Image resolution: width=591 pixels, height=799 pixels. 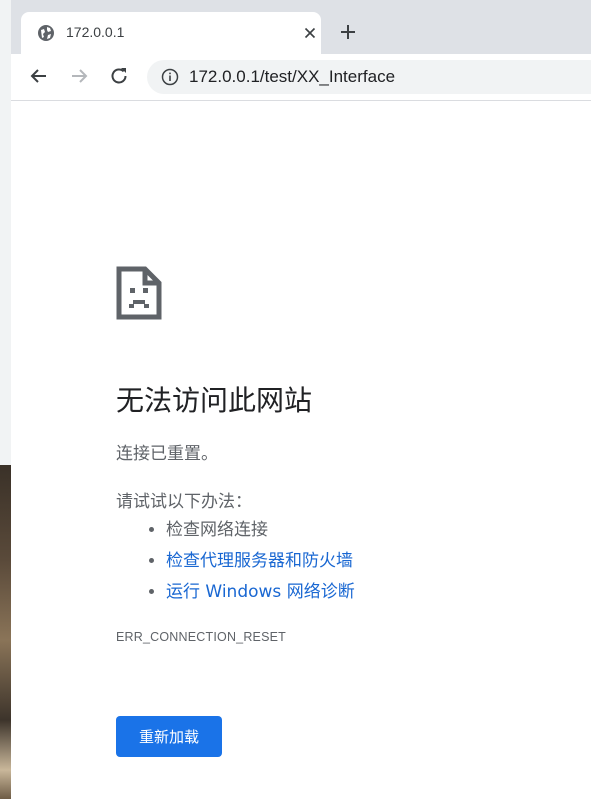 I want to click on suggestions-list: 检查网络连接 检查代理服务器和防火墙 运行 Windows 网络诊断, so click(x=250, y=561).